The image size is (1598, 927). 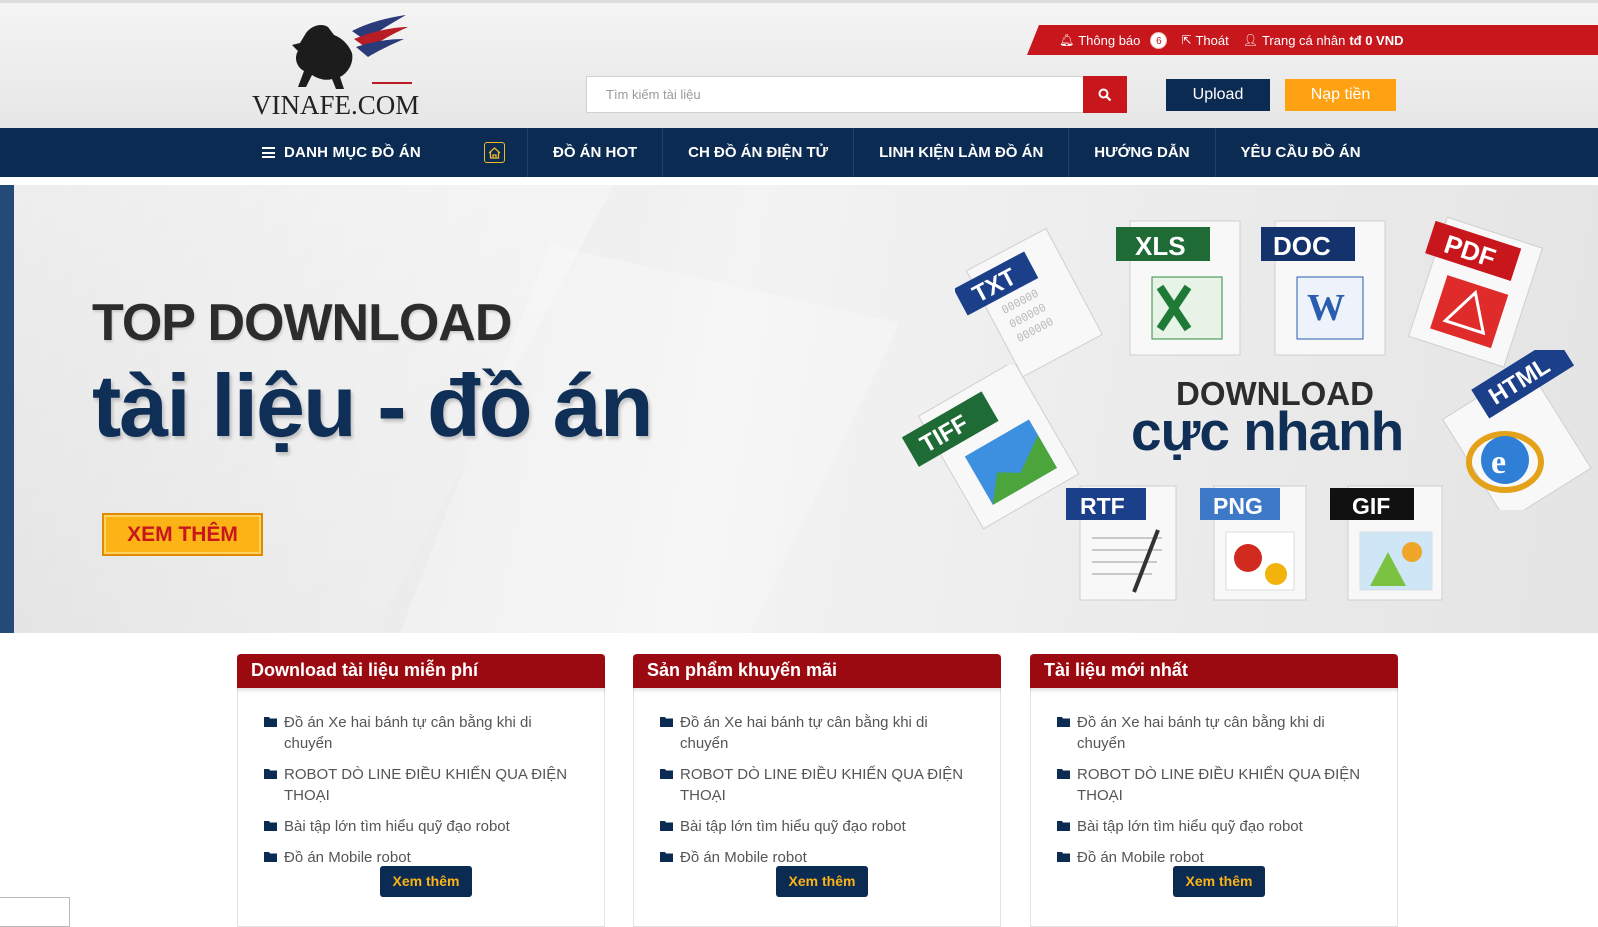 I want to click on search-icon, so click(x=1105, y=94).